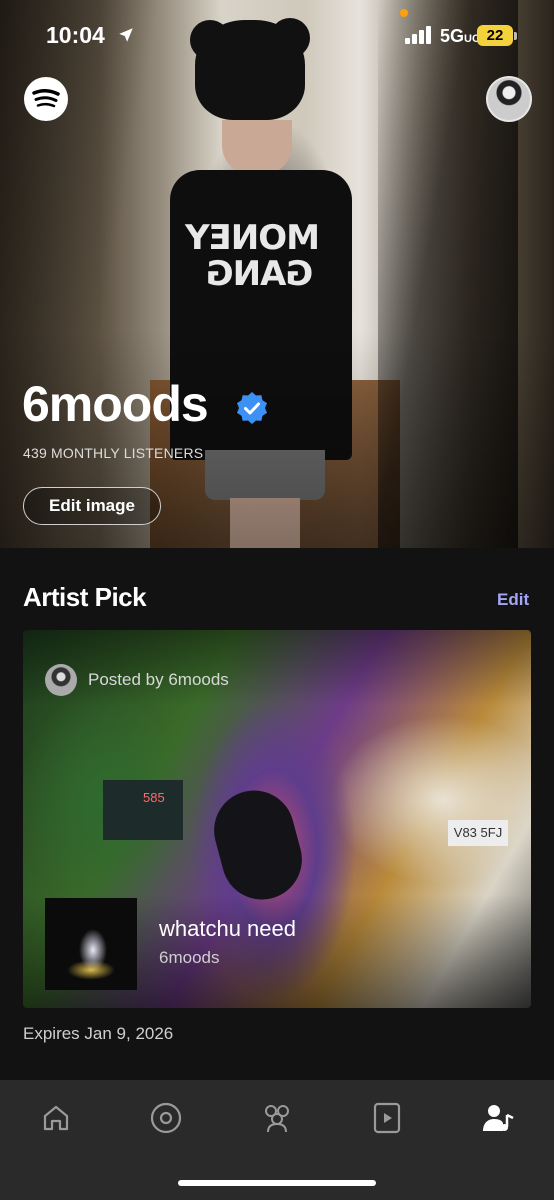 This screenshot has height=1200, width=554. Describe the element at coordinates (277, 1183) in the screenshot. I see `home-indicator` at that location.